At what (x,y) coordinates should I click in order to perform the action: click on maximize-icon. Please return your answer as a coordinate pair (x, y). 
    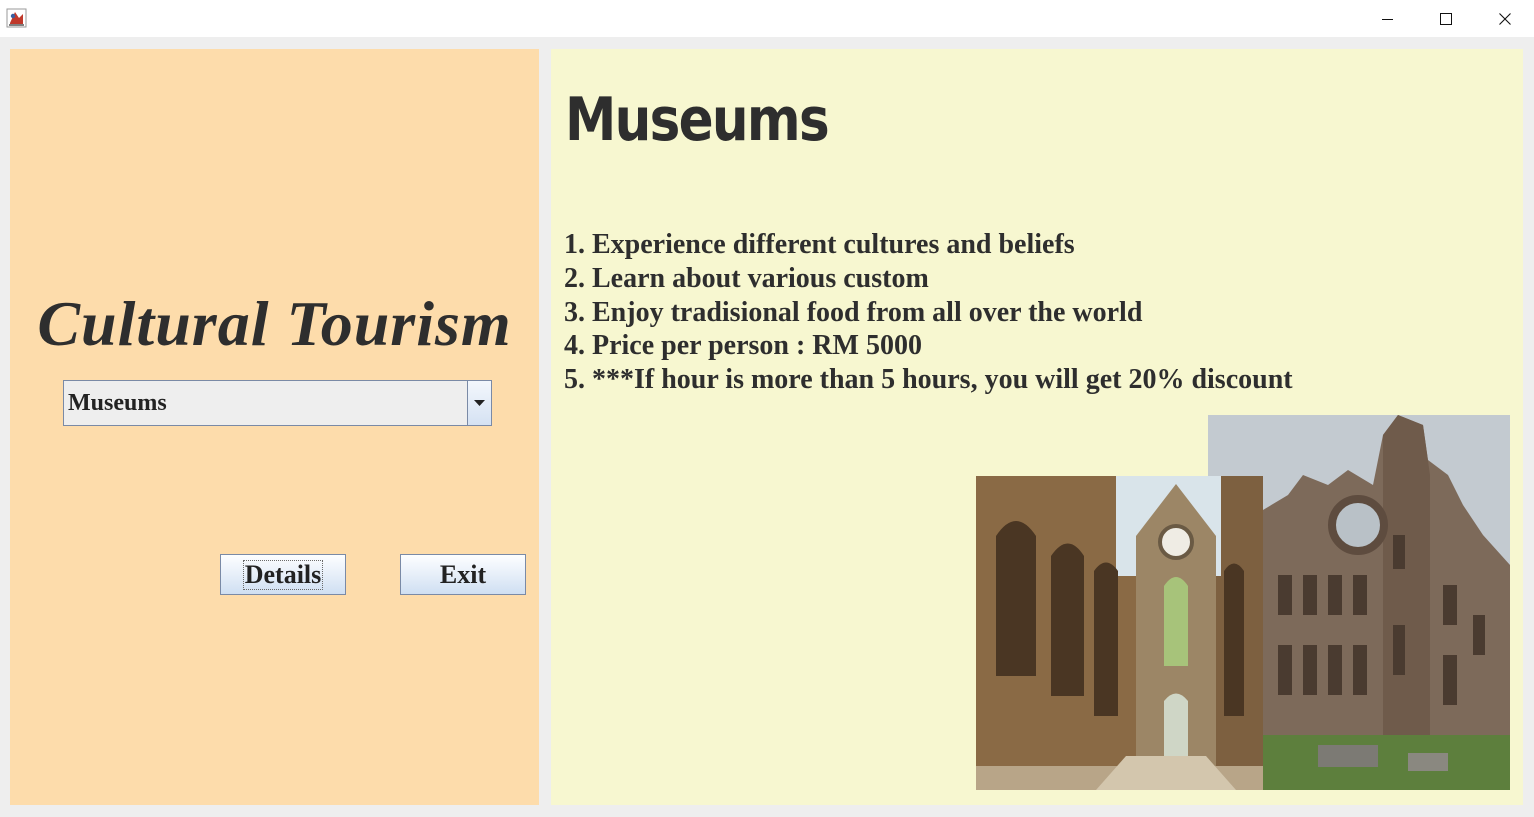
    Looking at the image, I should click on (1446, 18).